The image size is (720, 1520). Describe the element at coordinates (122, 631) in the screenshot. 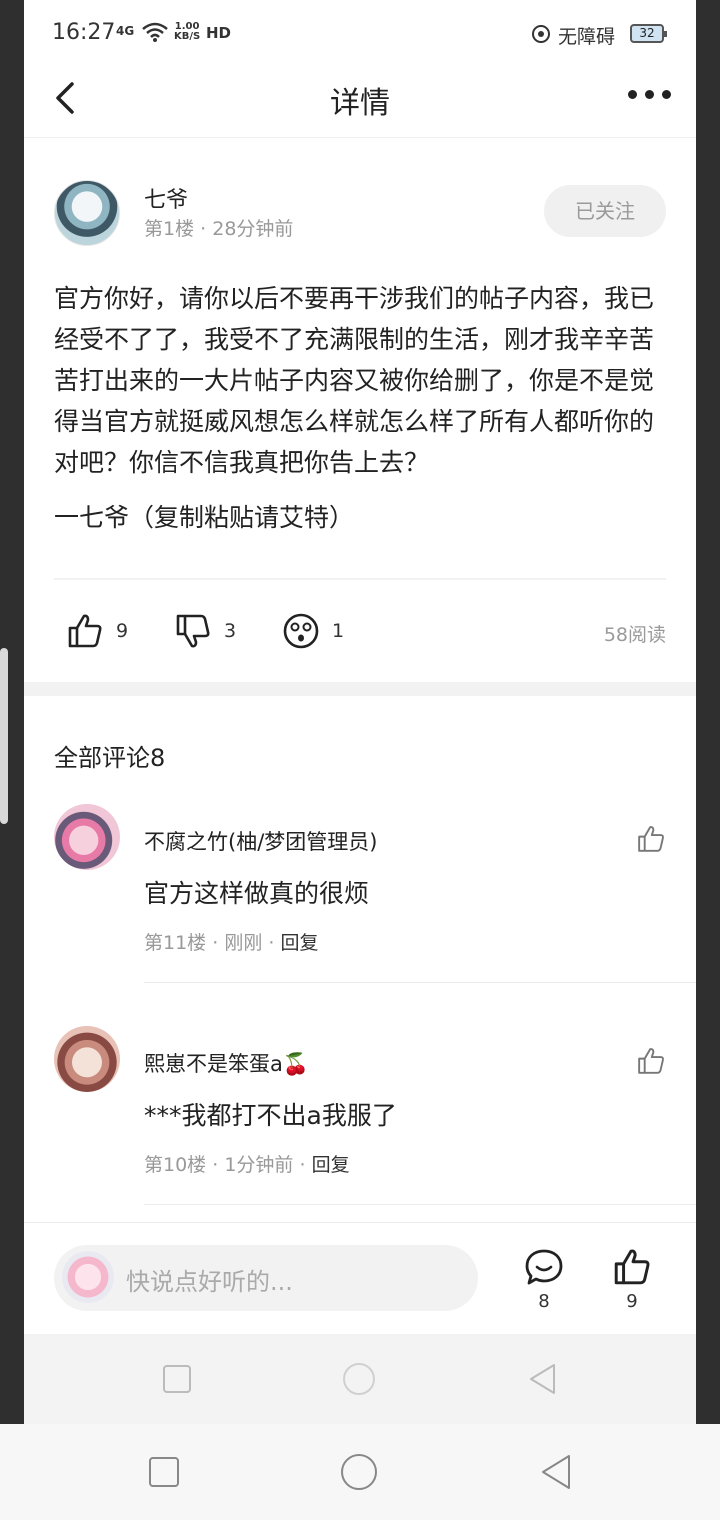

I see `like-count: 9` at that location.